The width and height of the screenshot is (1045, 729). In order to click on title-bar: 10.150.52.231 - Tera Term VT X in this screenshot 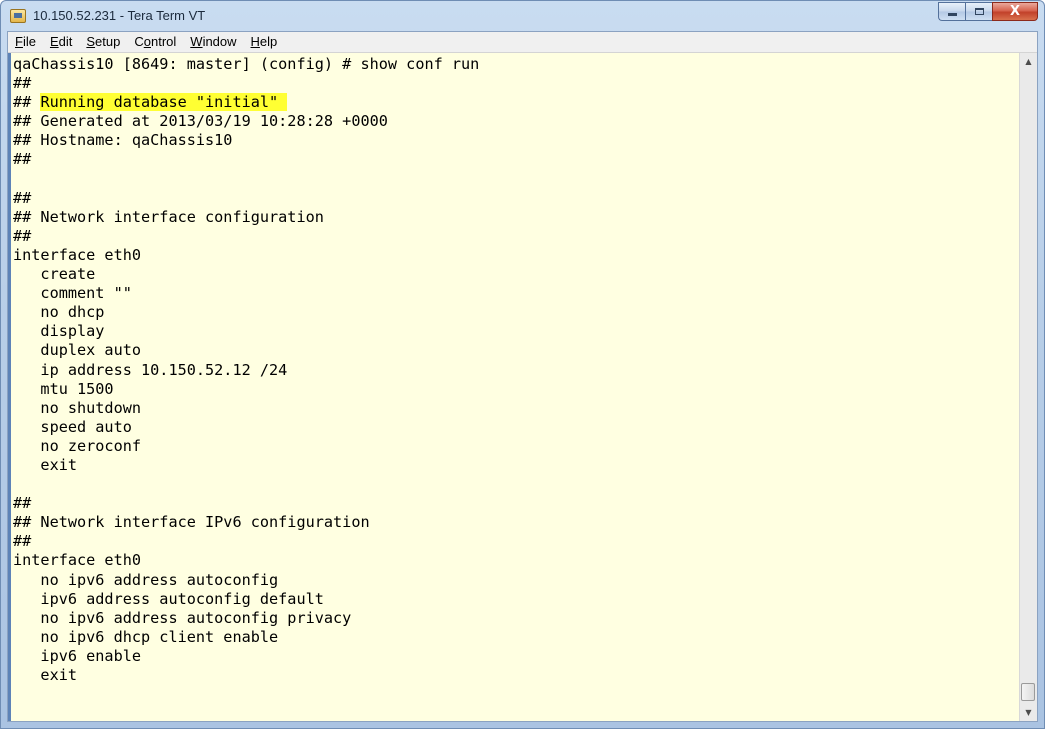, I will do `click(522, 16)`.